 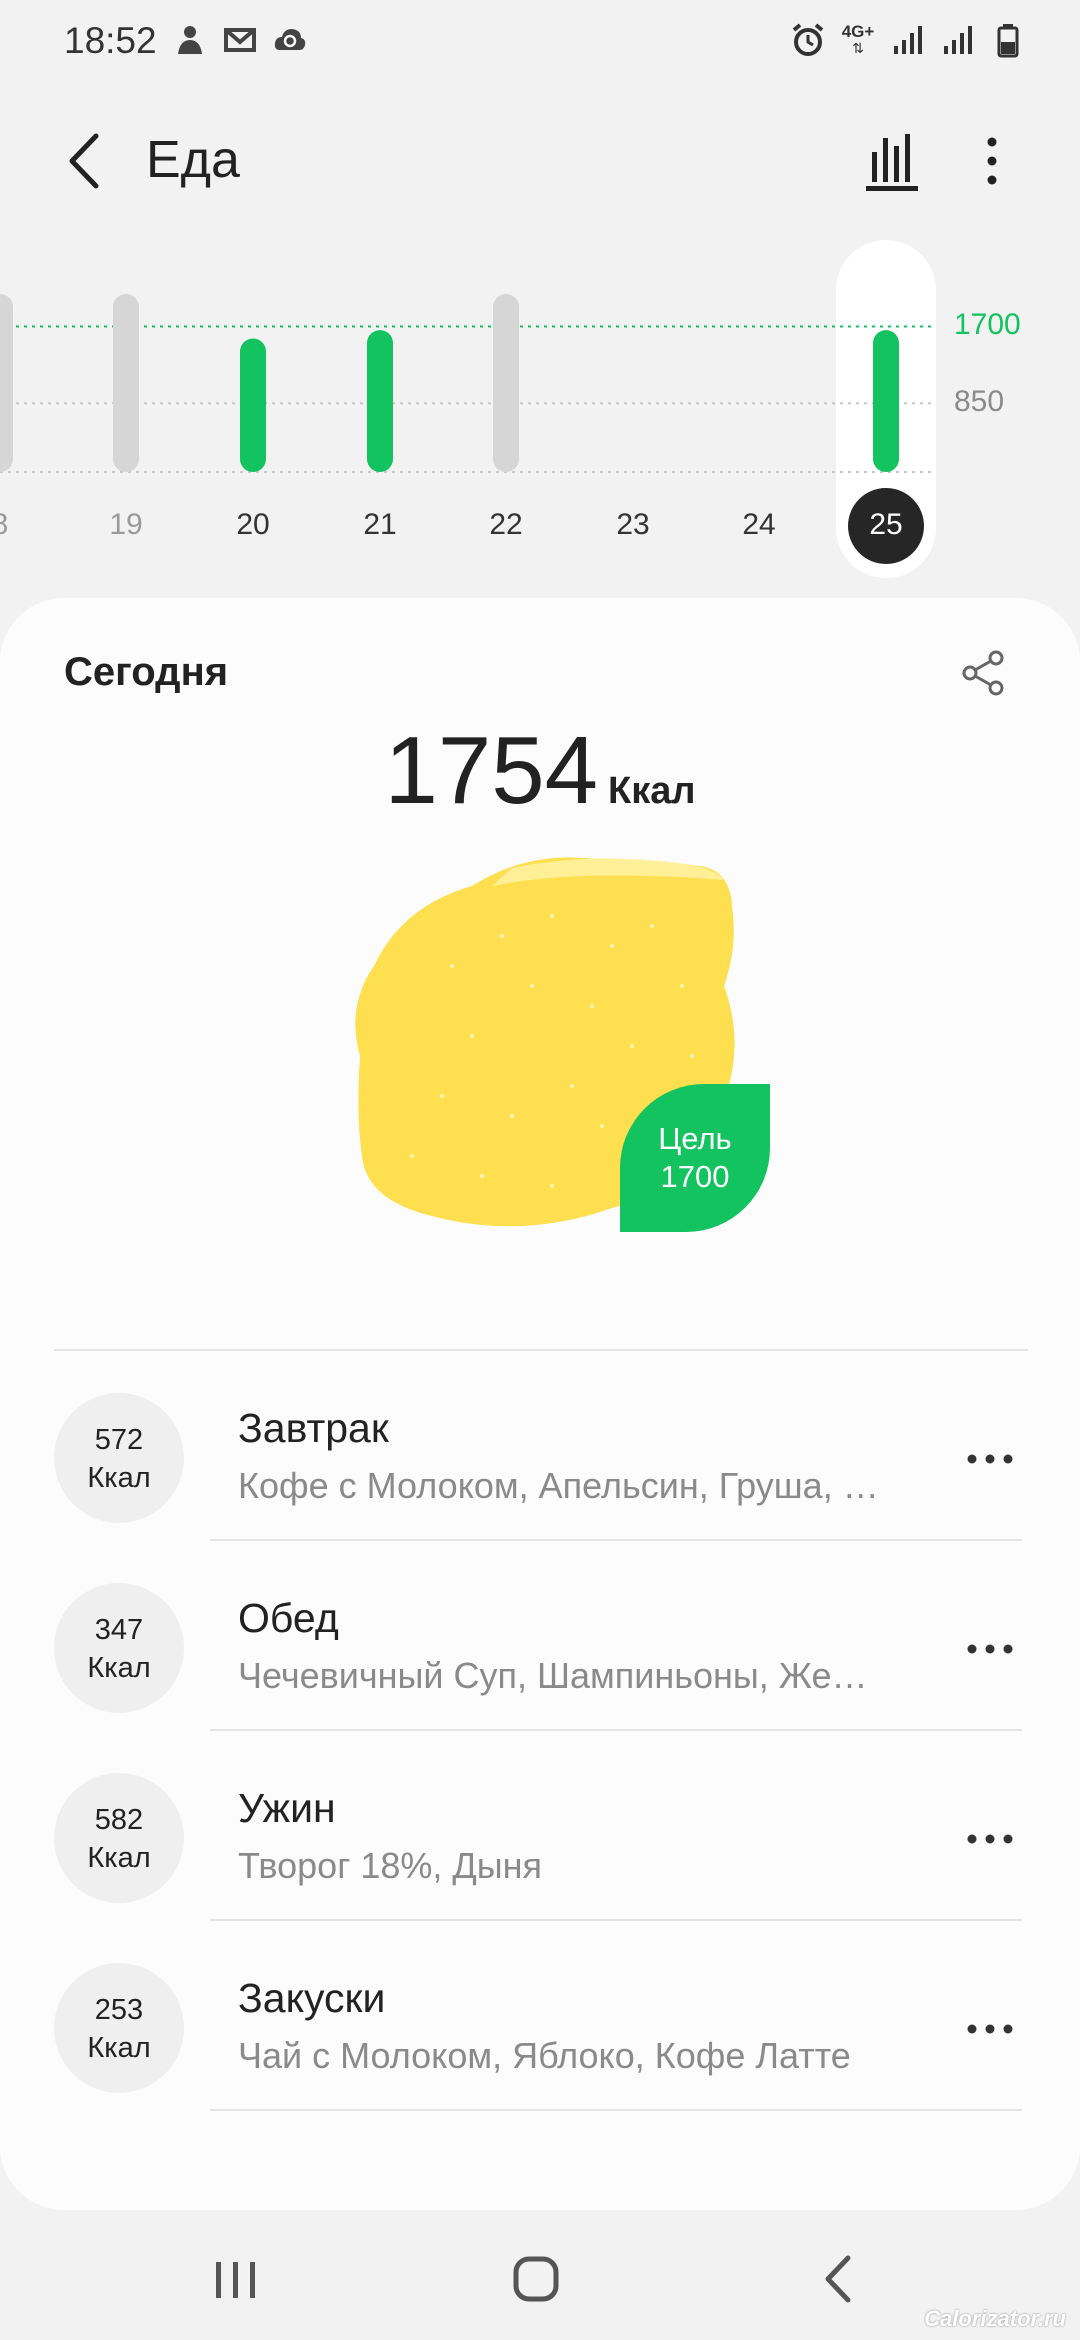 I want to click on status-system-icons: 4G+ ⇅, so click(x=908, y=40).